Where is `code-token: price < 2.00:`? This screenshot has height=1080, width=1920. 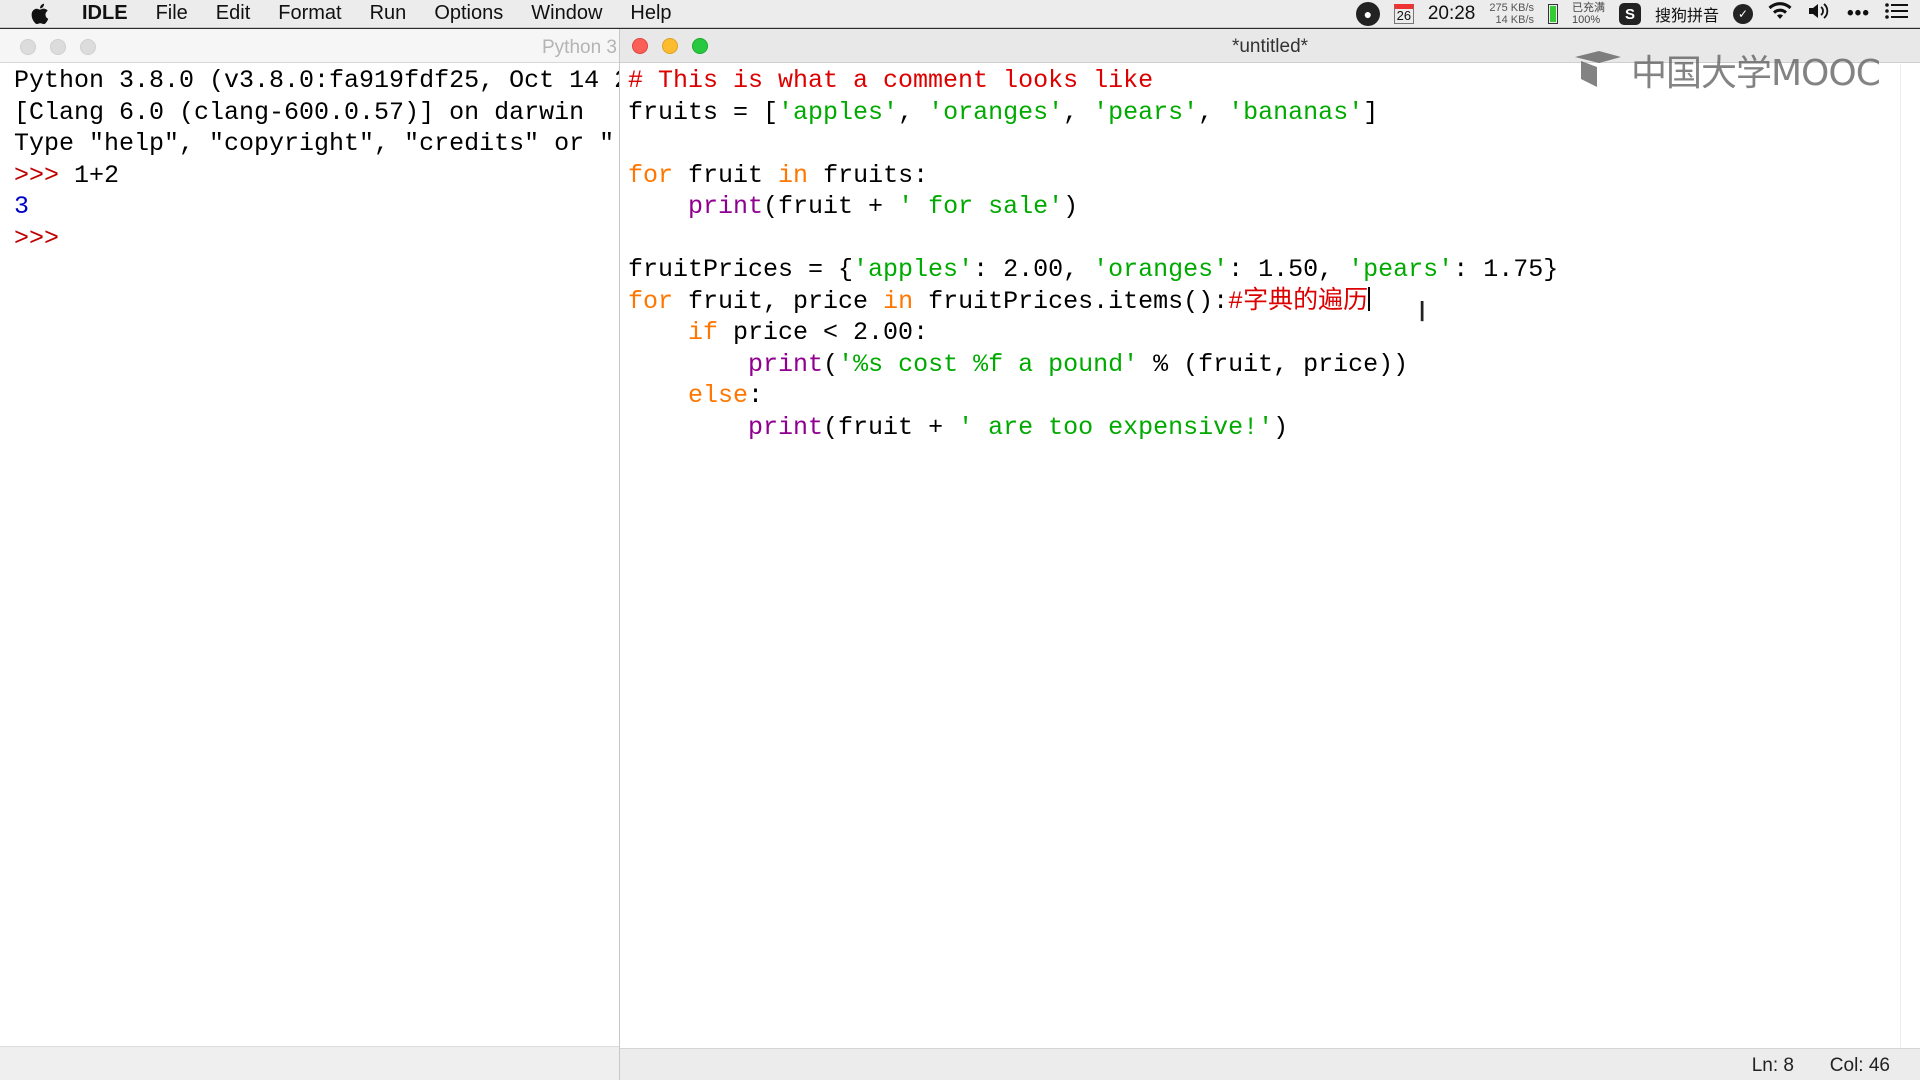
code-token: price < 2.00: is located at coordinates (823, 332).